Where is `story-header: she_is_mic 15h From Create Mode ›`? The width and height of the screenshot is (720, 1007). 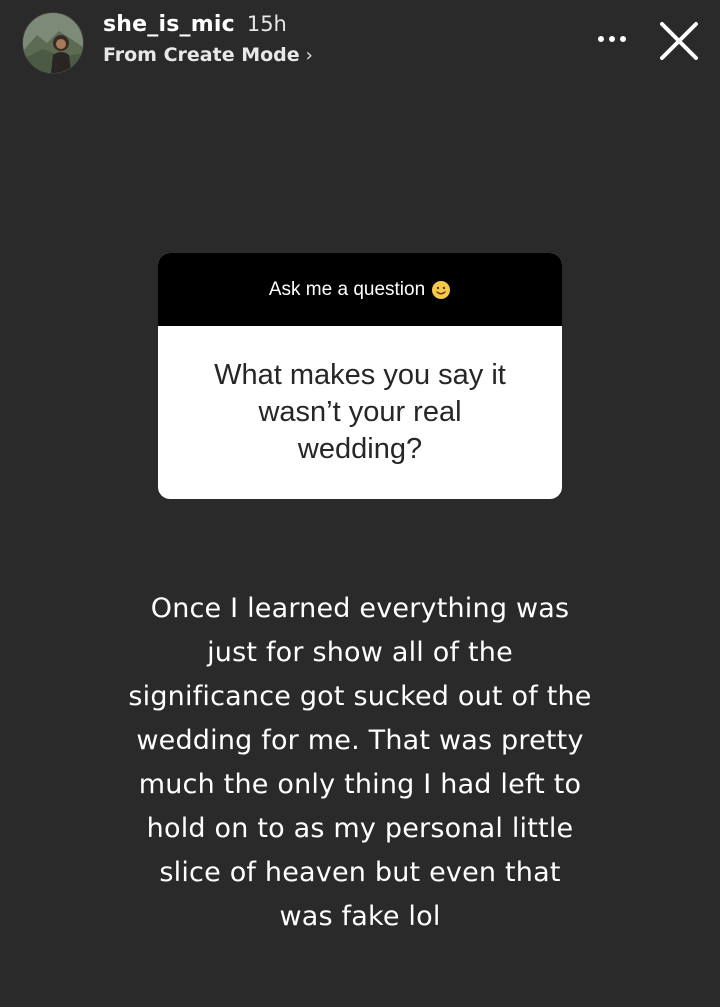 story-header: she_is_mic 15h From Create Mode › is located at coordinates (360, 45).